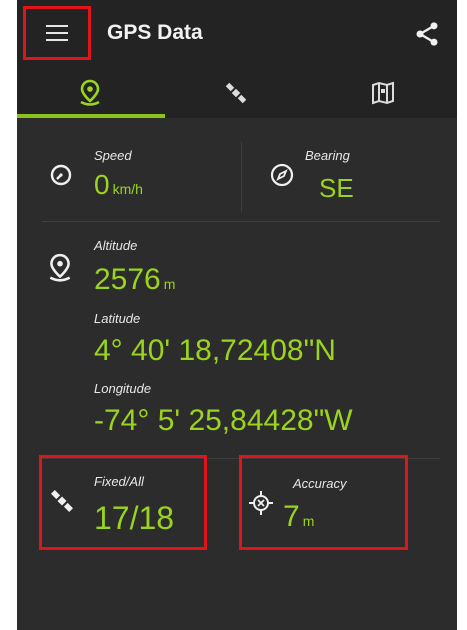 The image size is (467, 630). I want to click on latitude-label: Latitude, so click(117, 318).